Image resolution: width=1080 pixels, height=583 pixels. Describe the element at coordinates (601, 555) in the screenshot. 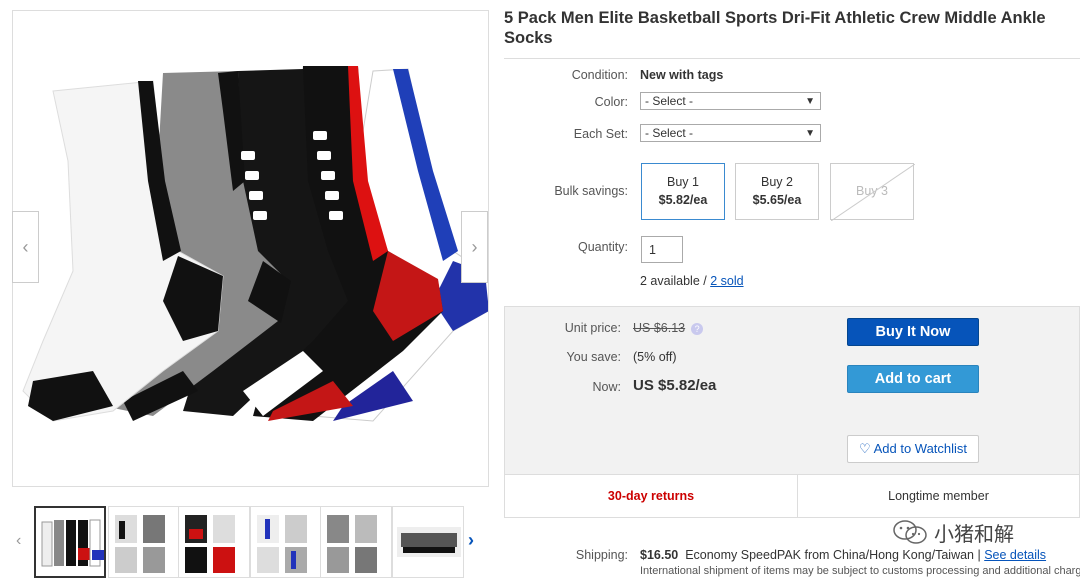

I see `shipping-label: Shipping:` at that location.